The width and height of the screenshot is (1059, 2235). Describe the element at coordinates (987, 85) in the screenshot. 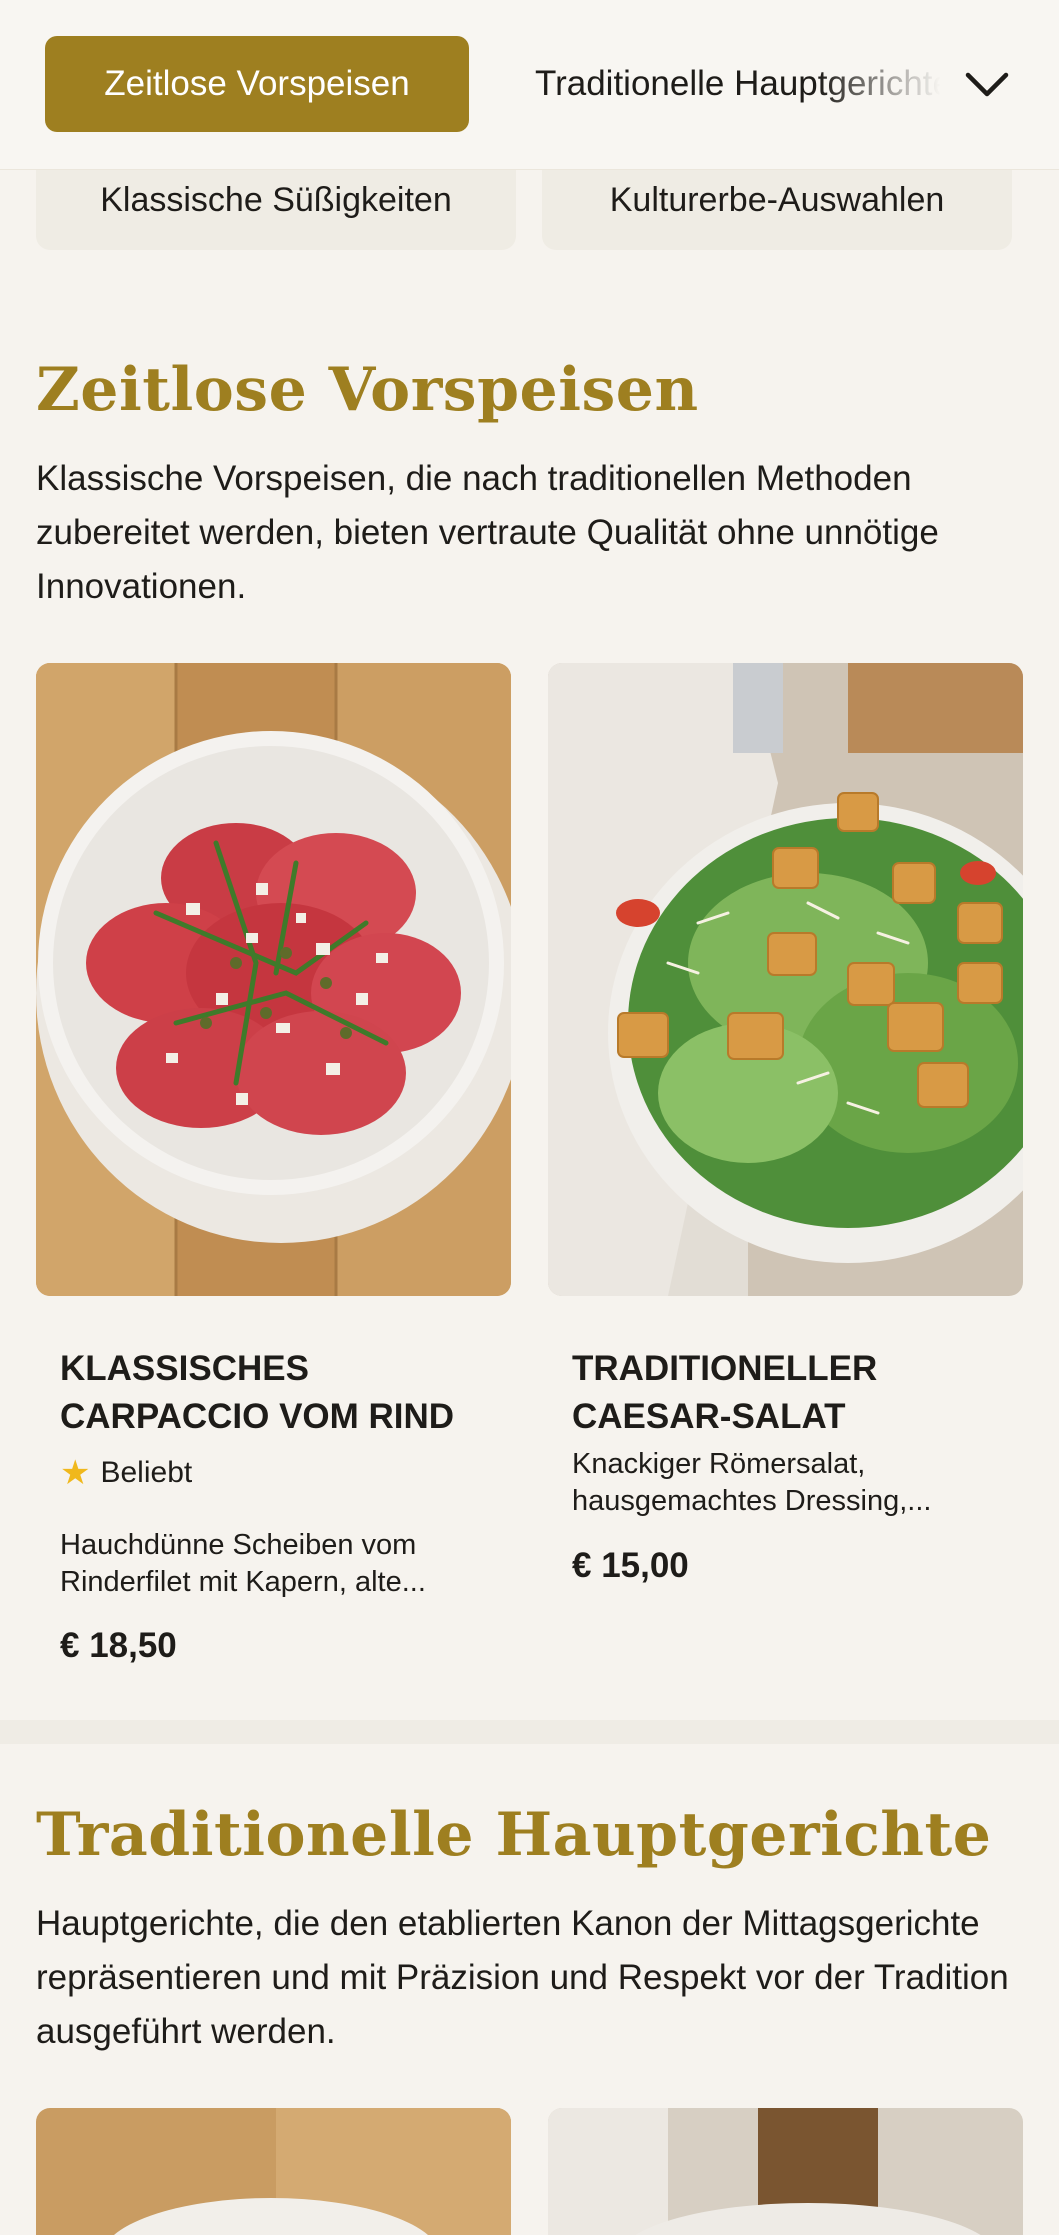

I see `chevron-down-icon` at that location.